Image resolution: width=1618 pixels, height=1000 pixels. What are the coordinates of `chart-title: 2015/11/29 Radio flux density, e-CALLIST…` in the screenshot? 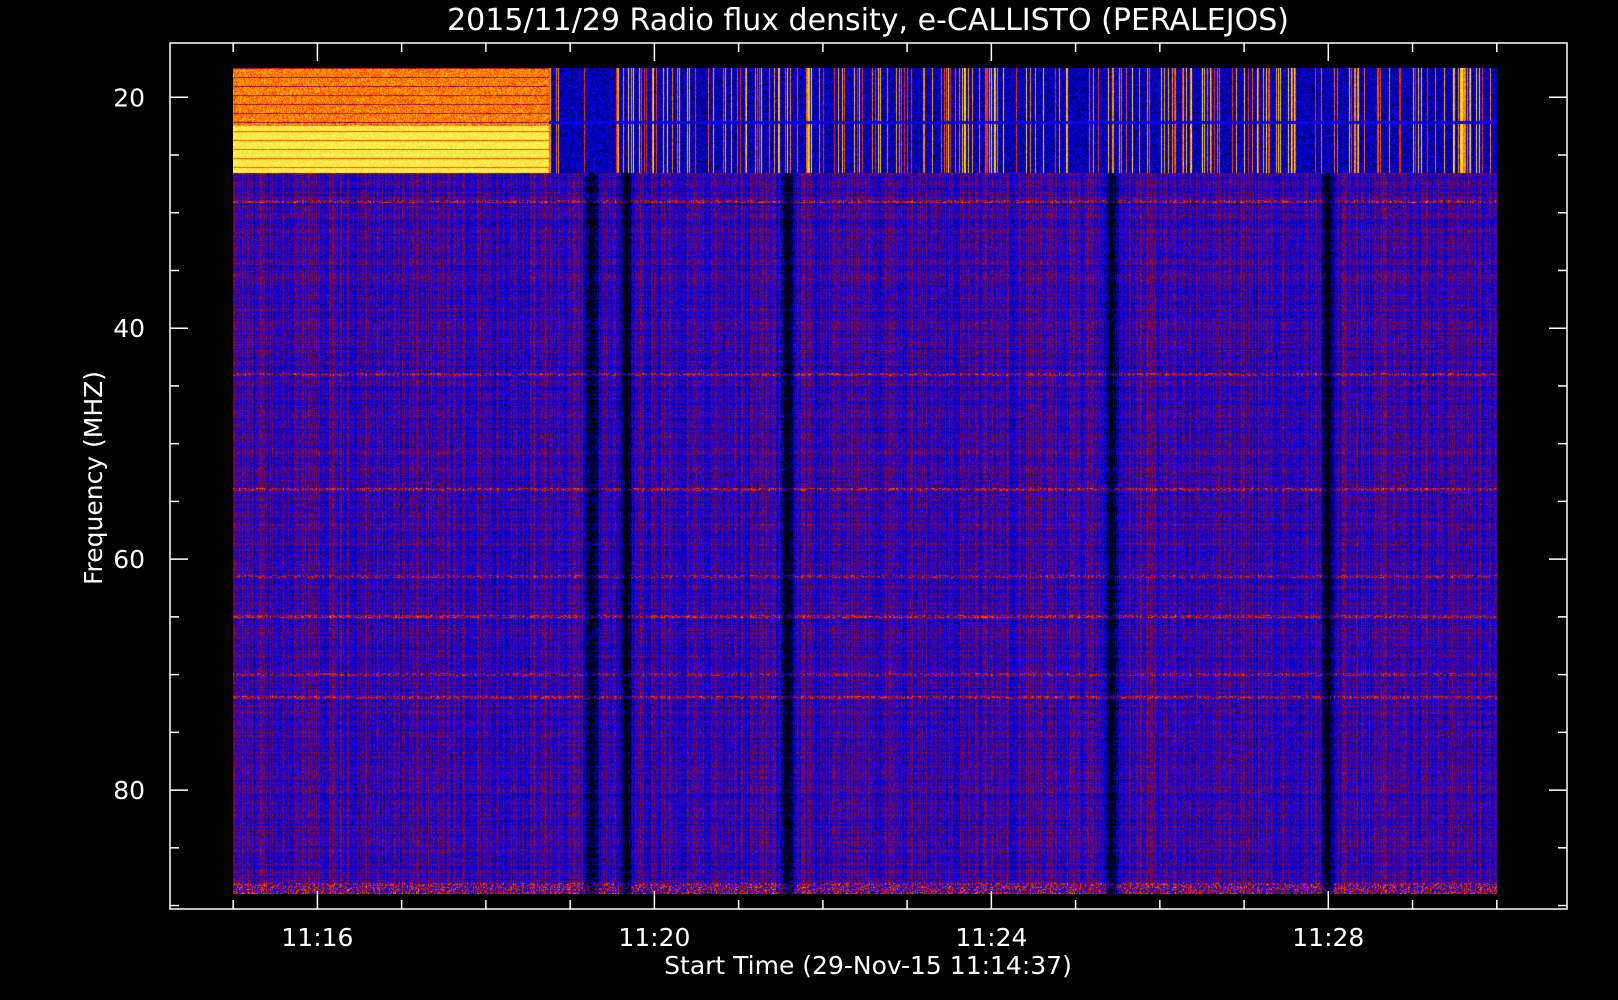 It's located at (868, 20).